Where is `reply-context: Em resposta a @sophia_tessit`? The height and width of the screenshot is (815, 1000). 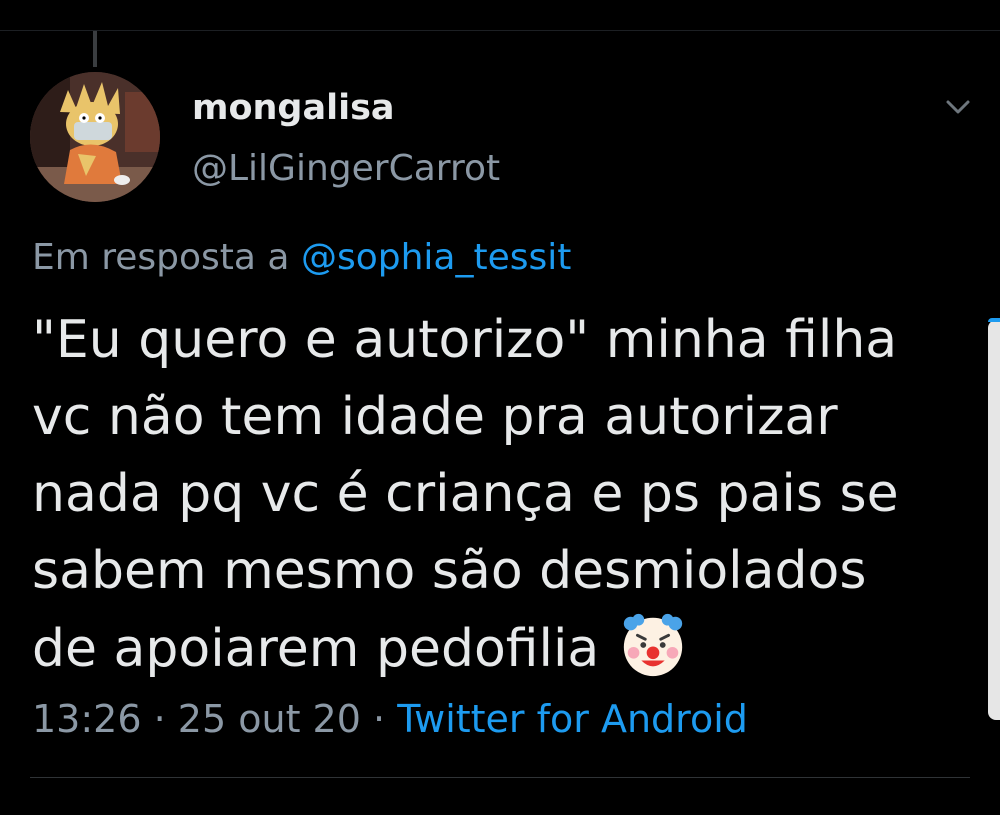
reply-context: Em resposta a @sophia_tessit is located at coordinates (301, 257).